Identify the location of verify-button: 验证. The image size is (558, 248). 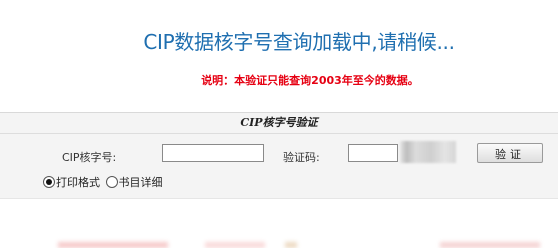
(510, 153).